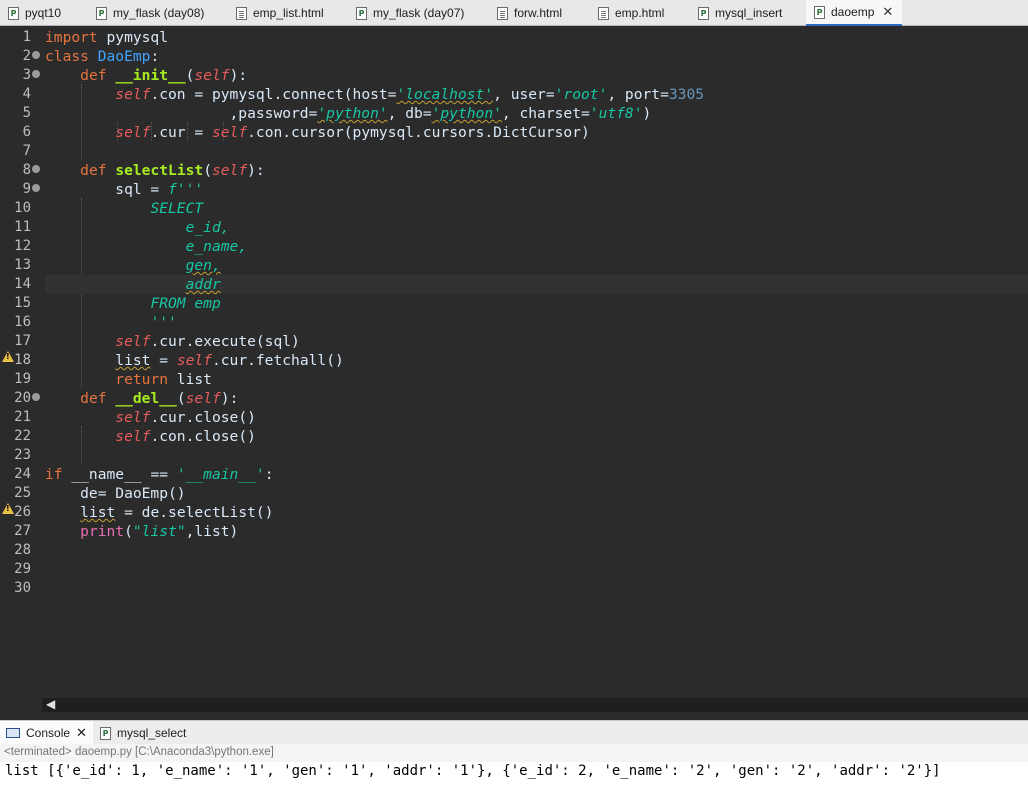  Describe the element at coordinates (538, 13) in the screenshot. I see `tab-label: forw.html` at that location.